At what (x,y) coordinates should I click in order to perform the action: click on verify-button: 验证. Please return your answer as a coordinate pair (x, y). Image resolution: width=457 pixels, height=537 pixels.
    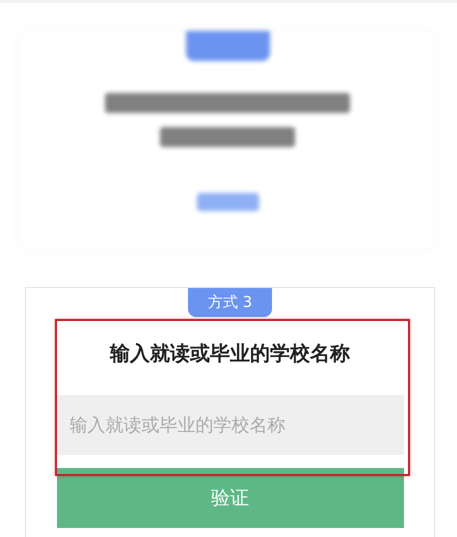
    Looking at the image, I should click on (230, 498).